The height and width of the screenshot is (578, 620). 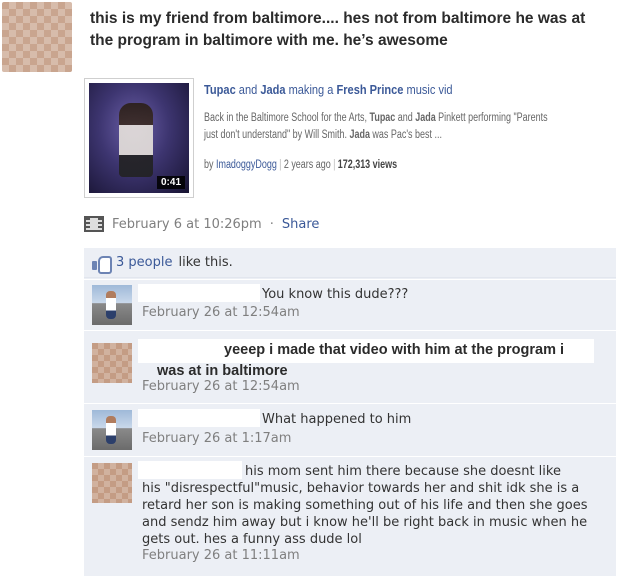 I want to click on upload-age: 2 years ago, so click(x=307, y=165).